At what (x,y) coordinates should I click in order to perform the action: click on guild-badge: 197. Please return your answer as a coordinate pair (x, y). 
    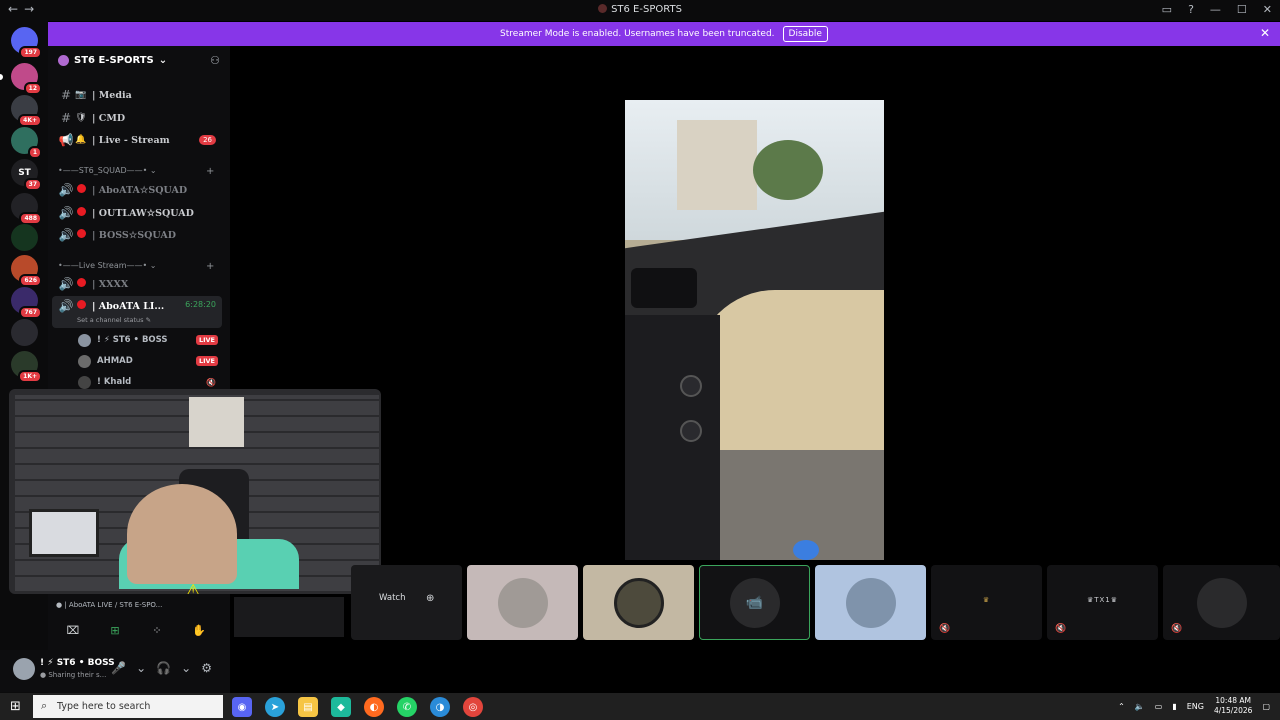
    Looking at the image, I should click on (30, 52).